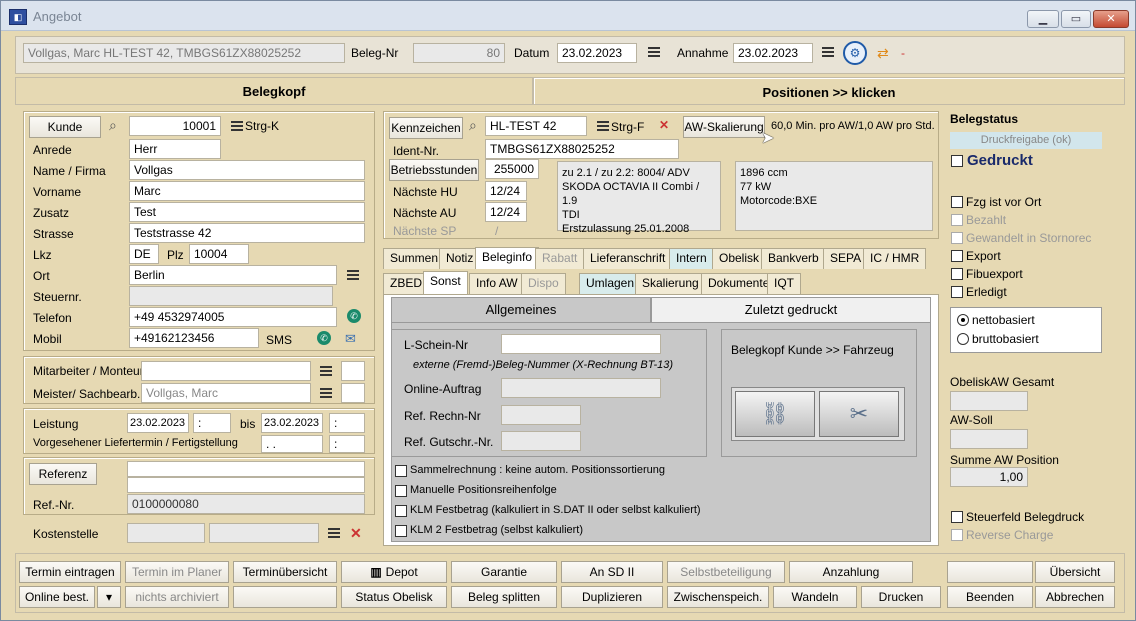 The height and width of the screenshot is (621, 1136). Describe the element at coordinates (791, 310) in the screenshot. I see `subtab-zuletzt-gedruckt: Zuletzt gedruckt` at that location.